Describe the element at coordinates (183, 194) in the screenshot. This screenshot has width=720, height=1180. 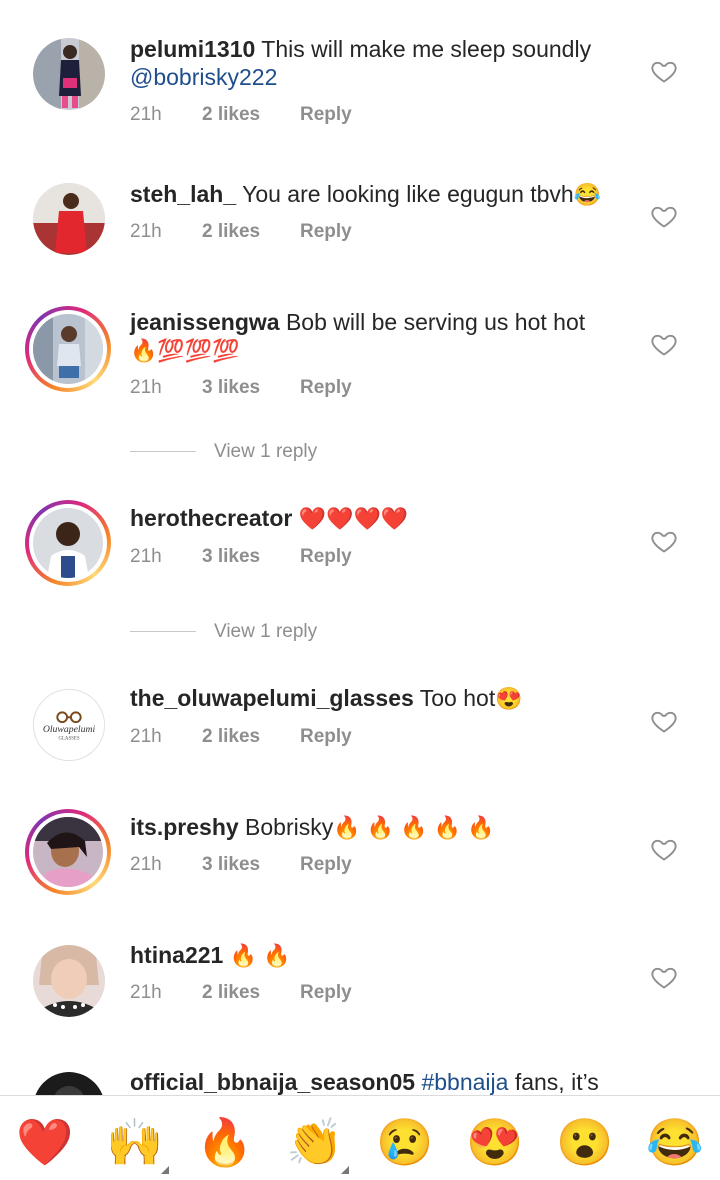
I see `username: steh_lah_` at that location.